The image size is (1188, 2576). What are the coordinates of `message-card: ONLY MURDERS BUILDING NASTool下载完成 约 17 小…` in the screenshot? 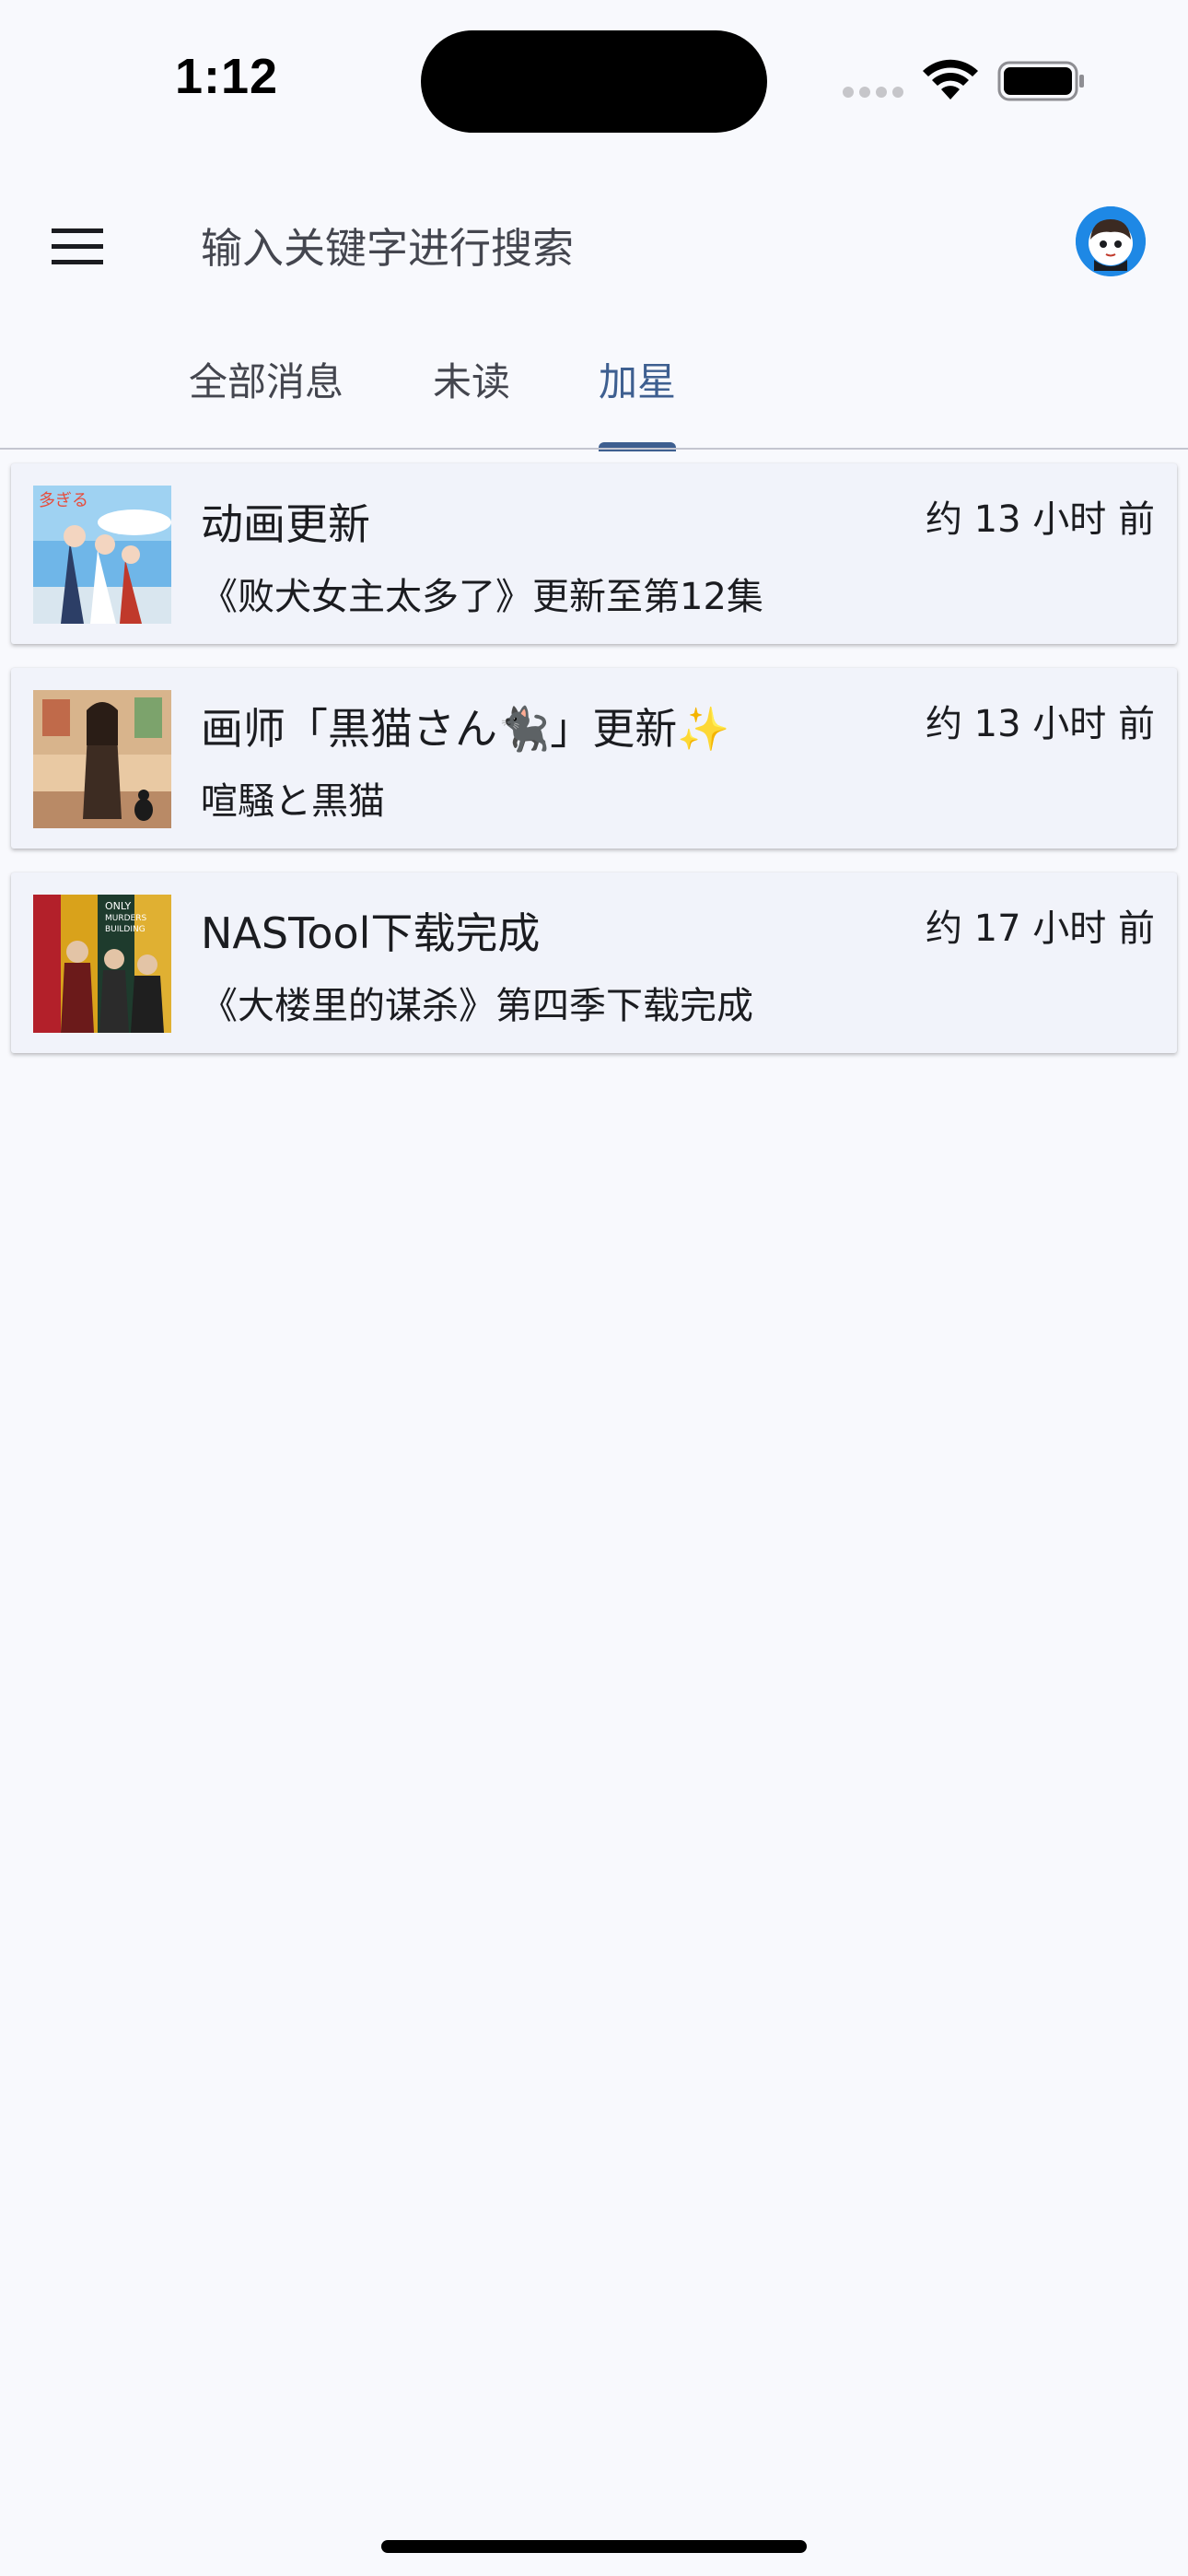 It's located at (594, 962).